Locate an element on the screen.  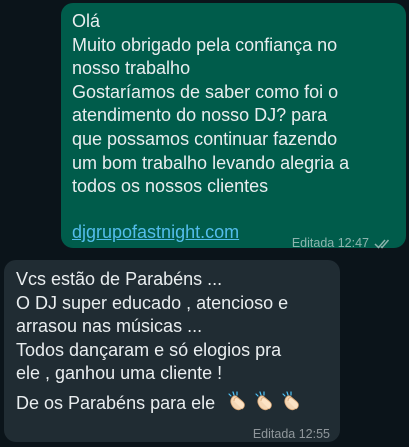
website-link: djgrupofastnight.com is located at coordinates (155, 232).